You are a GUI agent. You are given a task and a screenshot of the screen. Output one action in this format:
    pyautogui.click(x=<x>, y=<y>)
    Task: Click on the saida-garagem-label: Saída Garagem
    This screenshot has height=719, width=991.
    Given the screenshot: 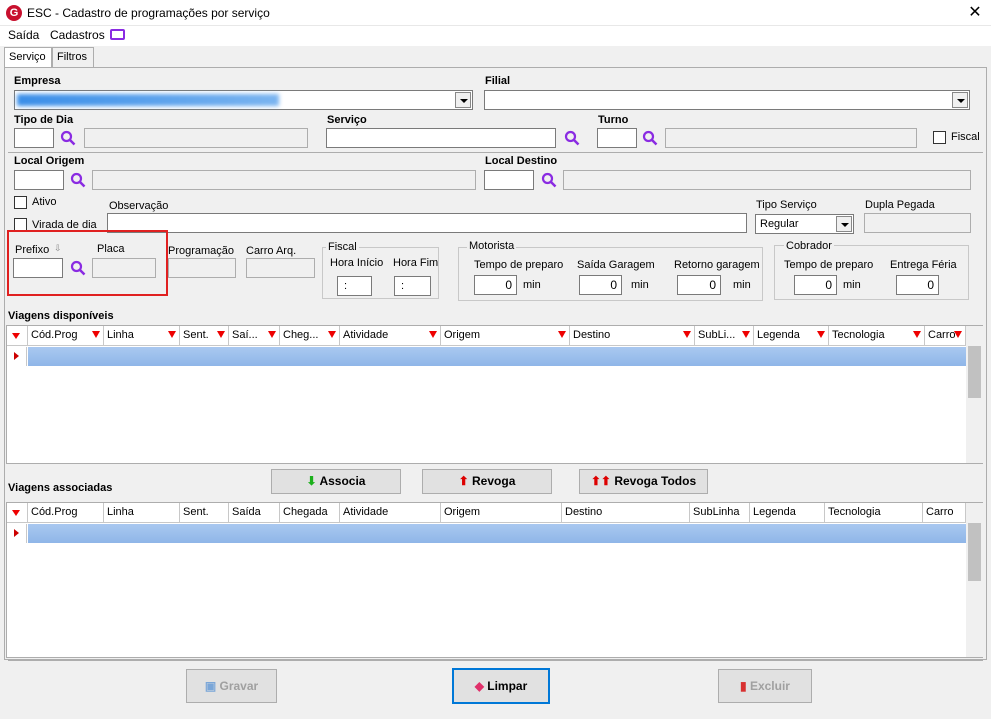 What is the action you would take?
    pyautogui.click(x=616, y=265)
    